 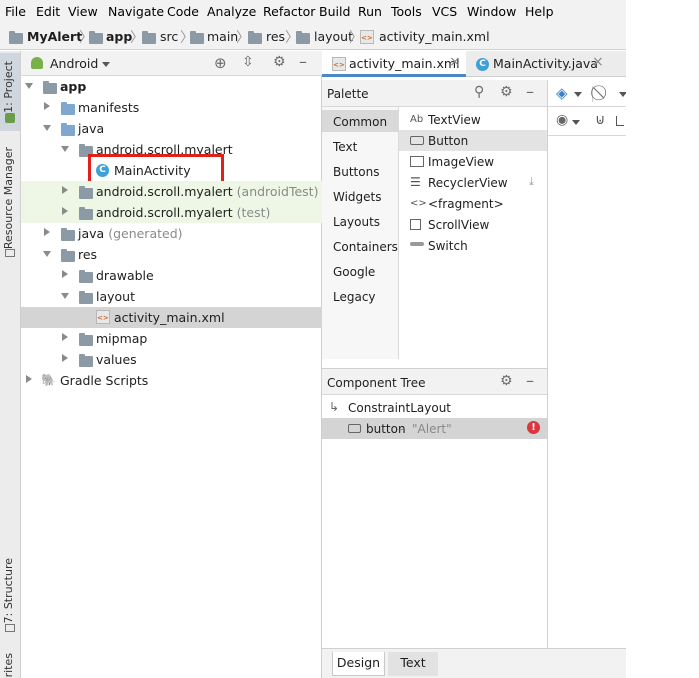 I want to click on collapse-all-icon: ⇳, so click(x=248, y=62).